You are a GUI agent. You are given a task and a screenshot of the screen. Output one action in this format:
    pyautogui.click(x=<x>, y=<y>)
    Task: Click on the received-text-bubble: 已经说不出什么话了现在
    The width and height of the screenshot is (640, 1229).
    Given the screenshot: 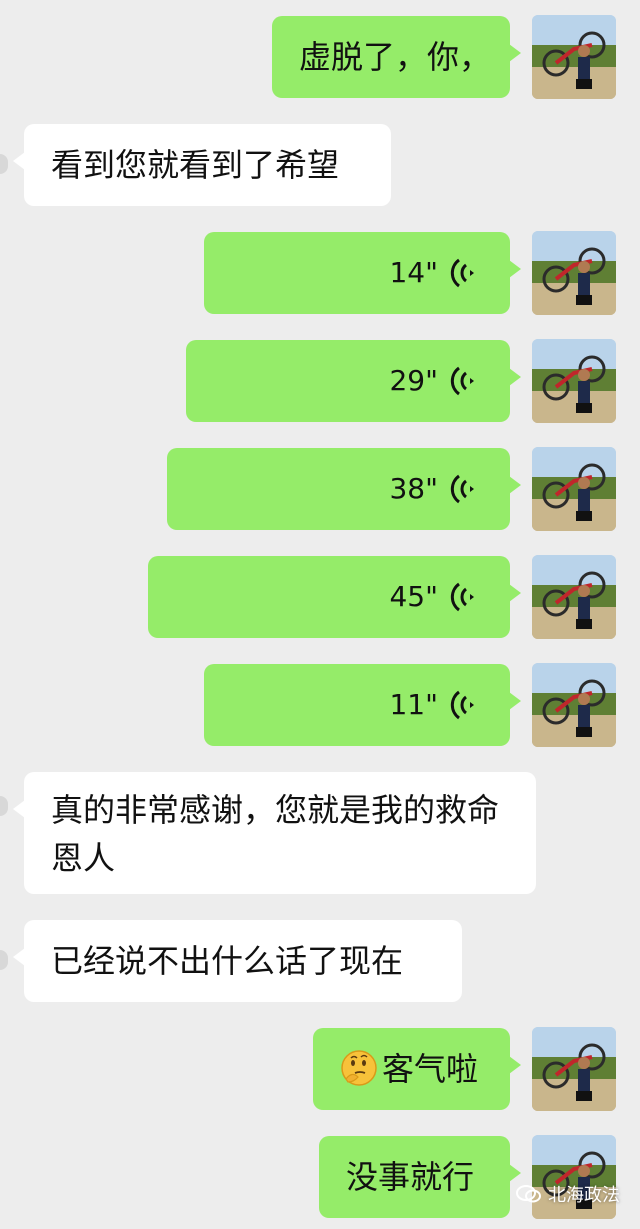 What is the action you would take?
    pyautogui.click(x=237, y=961)
    